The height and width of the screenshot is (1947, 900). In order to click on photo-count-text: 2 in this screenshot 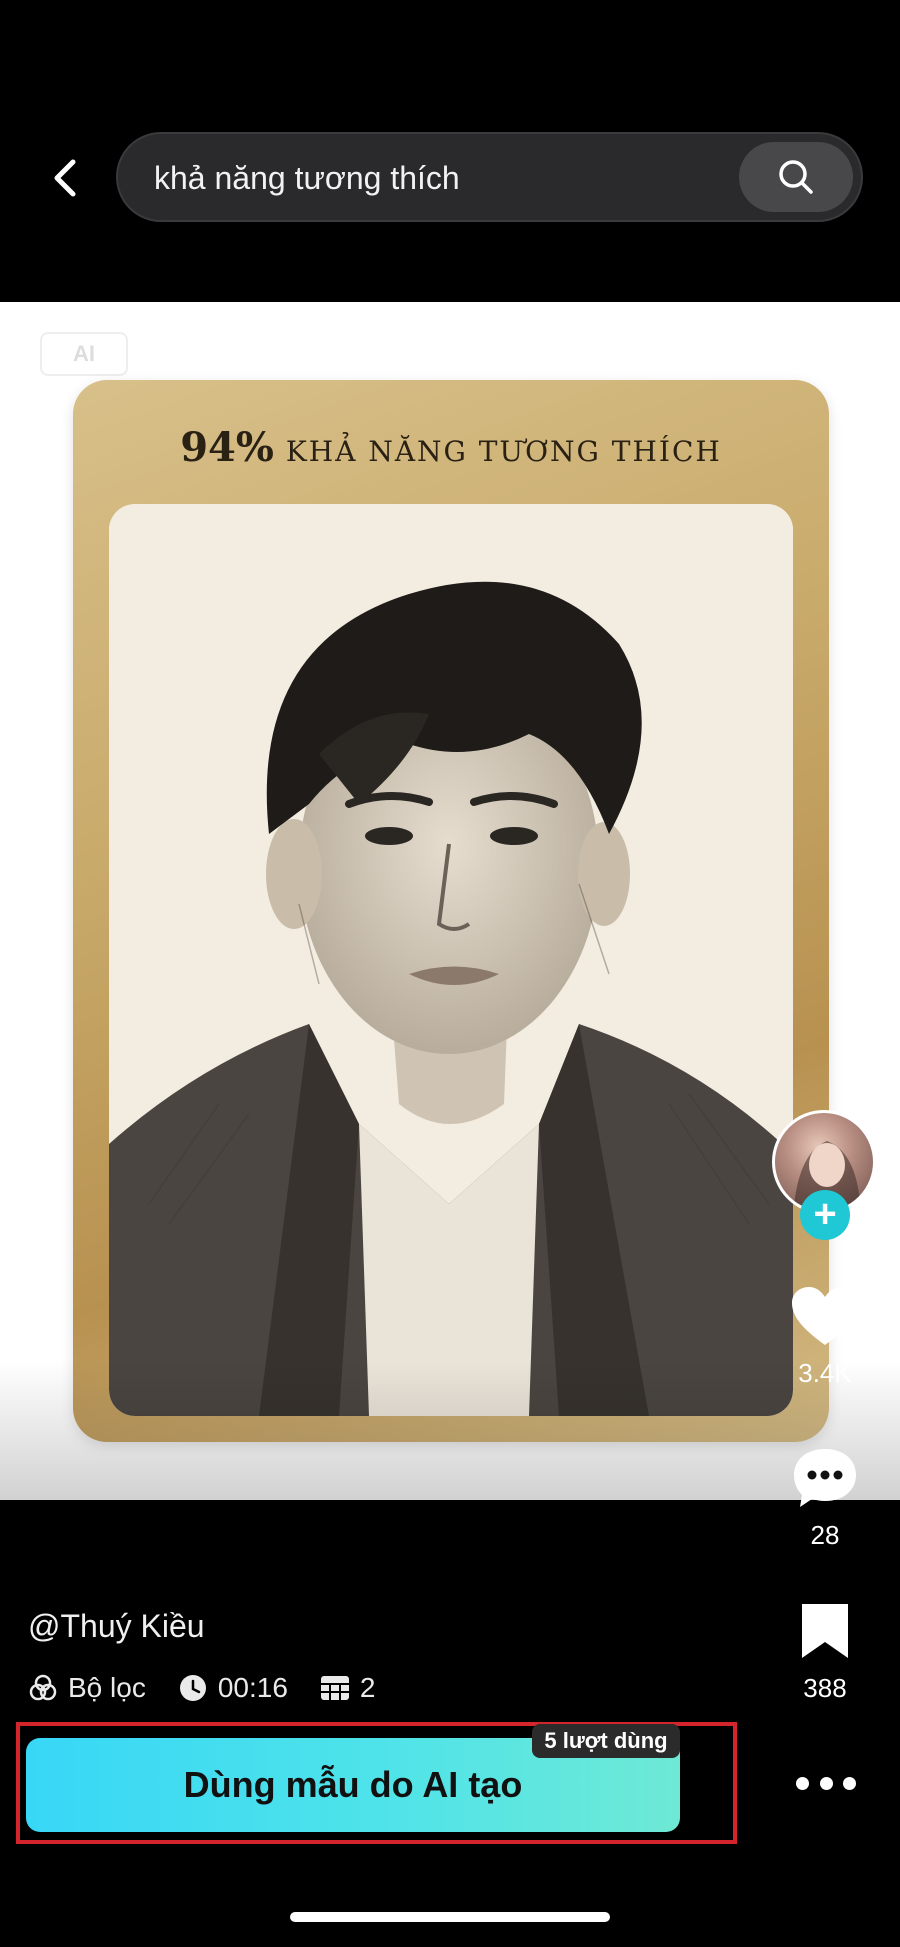, I will do `click(367, 1687)`.